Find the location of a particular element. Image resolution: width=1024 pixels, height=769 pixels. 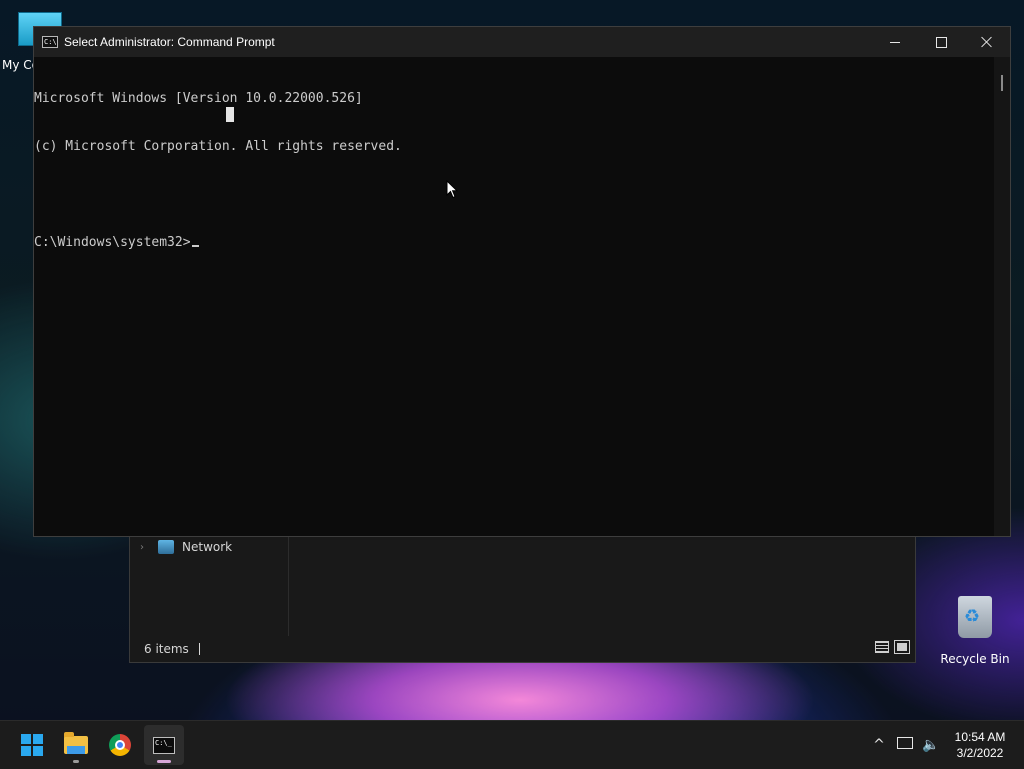

folder-icon is located at coordinates (76, 743).